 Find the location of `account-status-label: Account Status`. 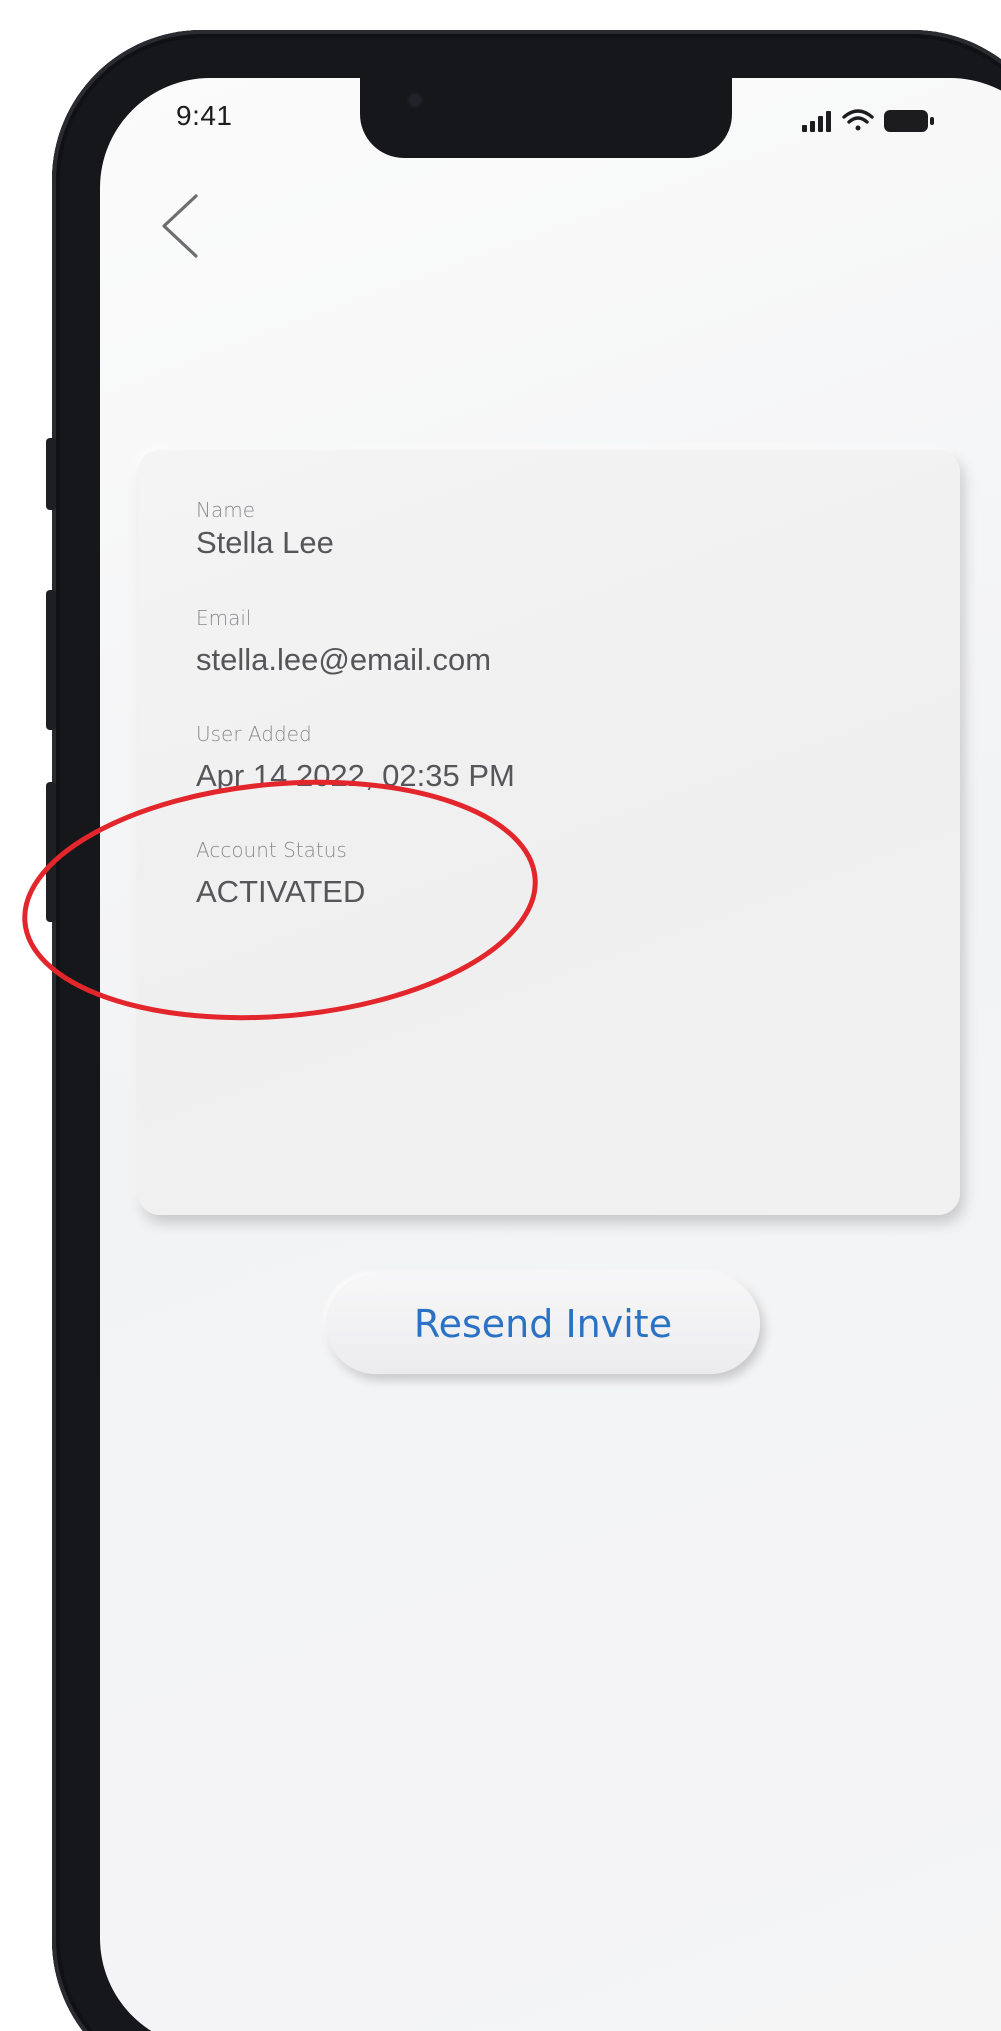

account-status-label: Account Status is located at coordinates (271, 850).